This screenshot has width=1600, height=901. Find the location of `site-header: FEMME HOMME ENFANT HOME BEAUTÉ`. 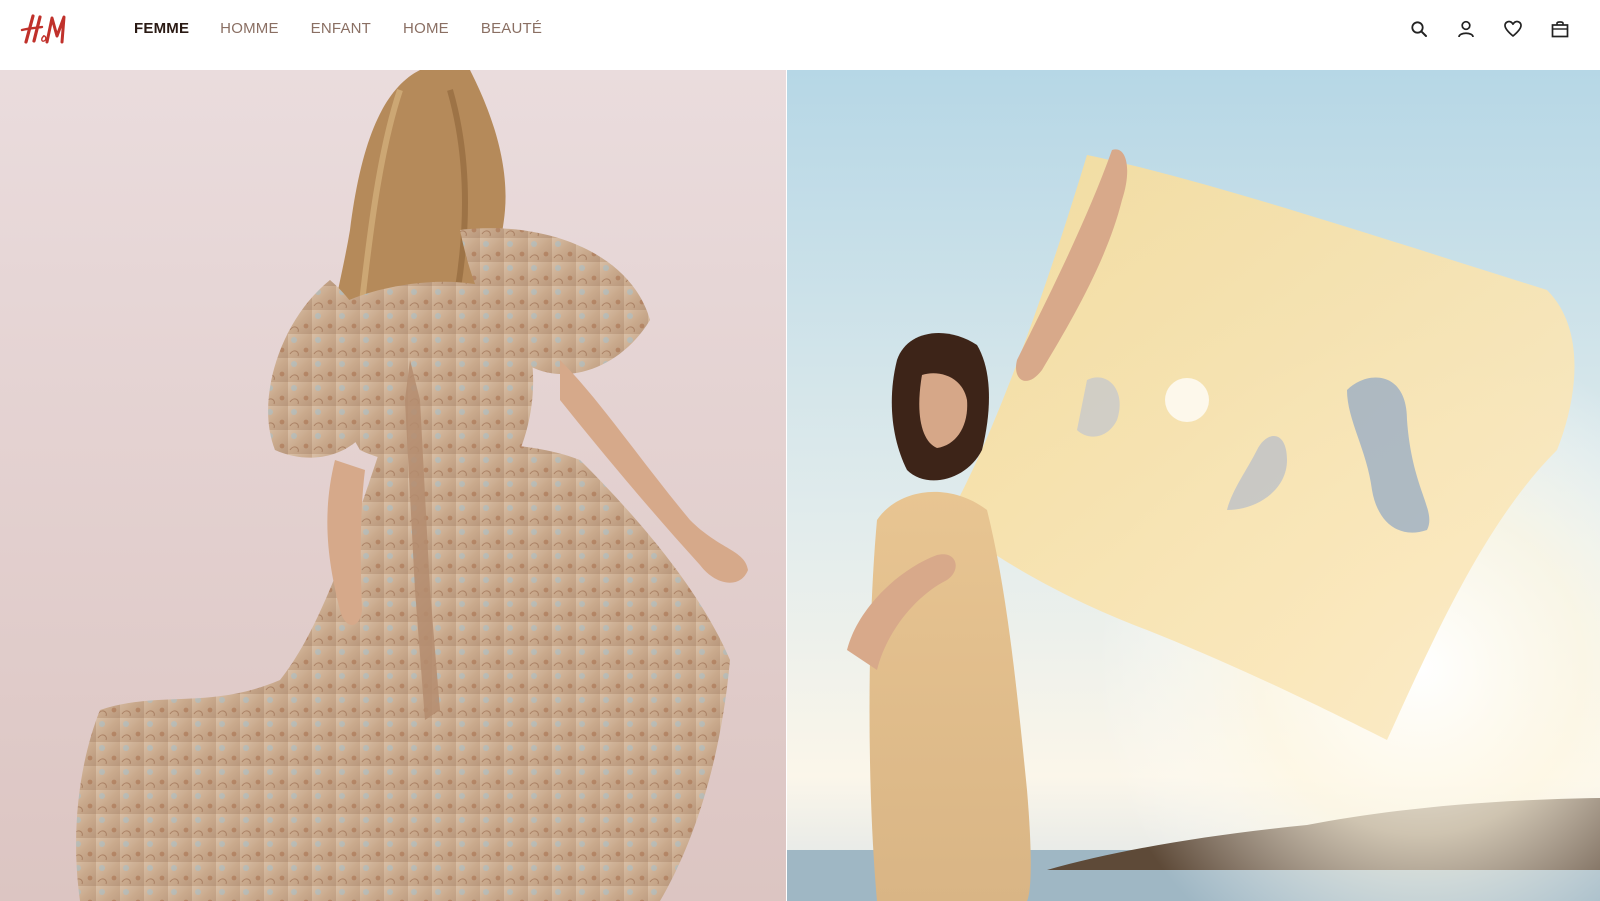

site-header: FEMME HOMME ENFANT HOME BEAUTÉ is located at coordinates (800, 35).